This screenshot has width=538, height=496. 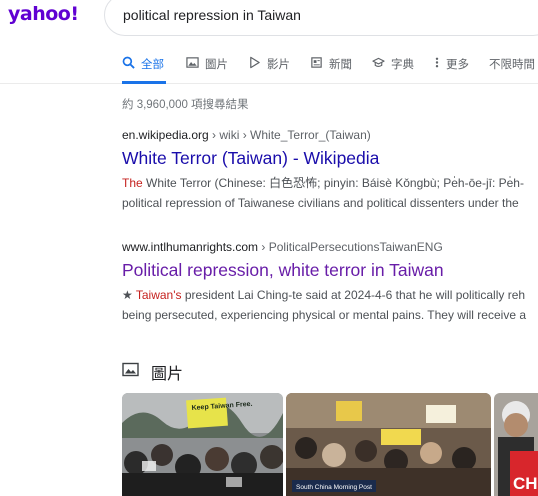 I want to click on image-thumbnail: Keep Taiwan Free., so click(x=202, y=444).